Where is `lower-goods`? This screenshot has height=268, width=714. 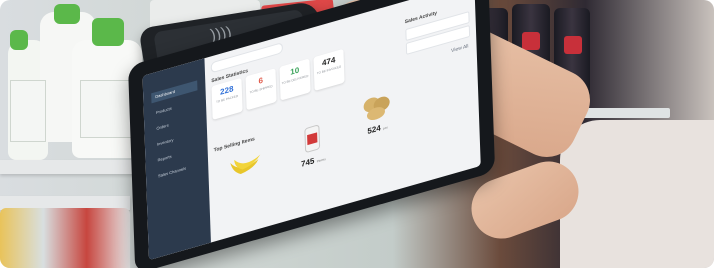
lower-goods is located at coordinates (65, 238).